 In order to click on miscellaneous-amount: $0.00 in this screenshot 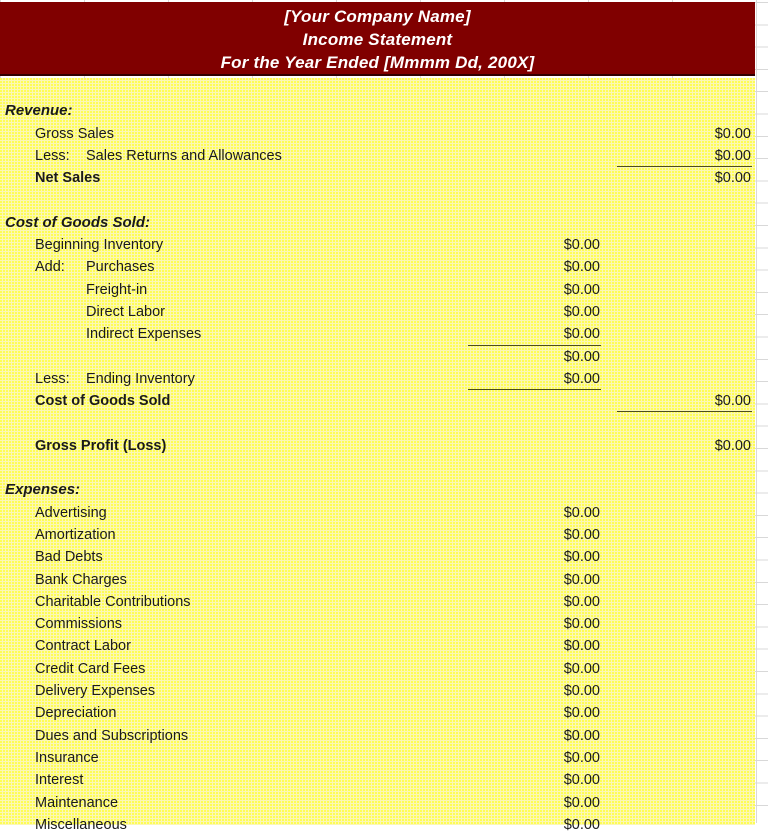, I will do `click(515, 825)`.